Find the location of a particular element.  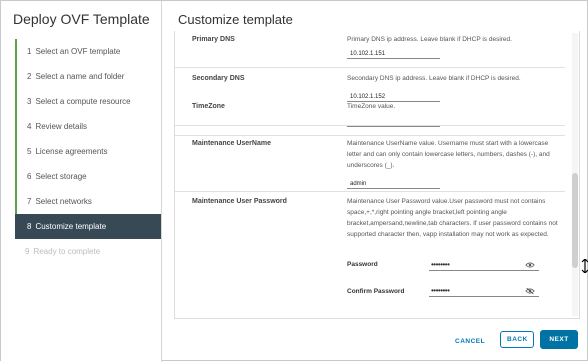

step-label: Customize template is located at coordinates (71, 226).